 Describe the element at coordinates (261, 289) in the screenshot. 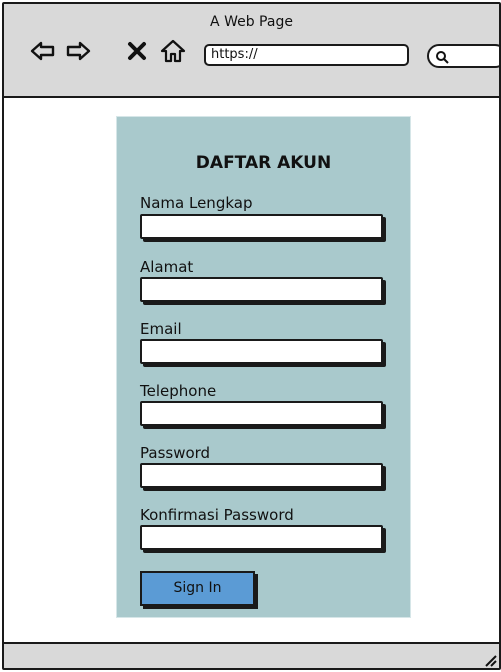

I see `alamat-input` at that location.